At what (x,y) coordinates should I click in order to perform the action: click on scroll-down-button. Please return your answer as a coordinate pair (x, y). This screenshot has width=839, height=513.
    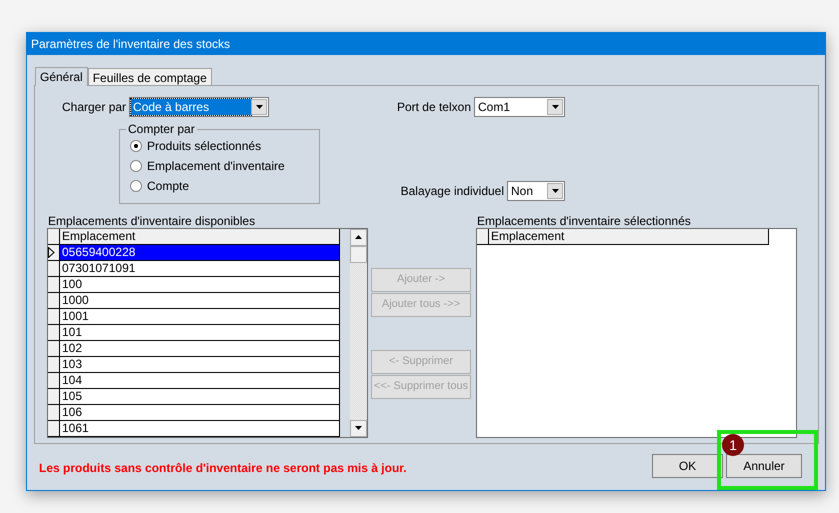
    Looking at the image, I should click on (358, 428).